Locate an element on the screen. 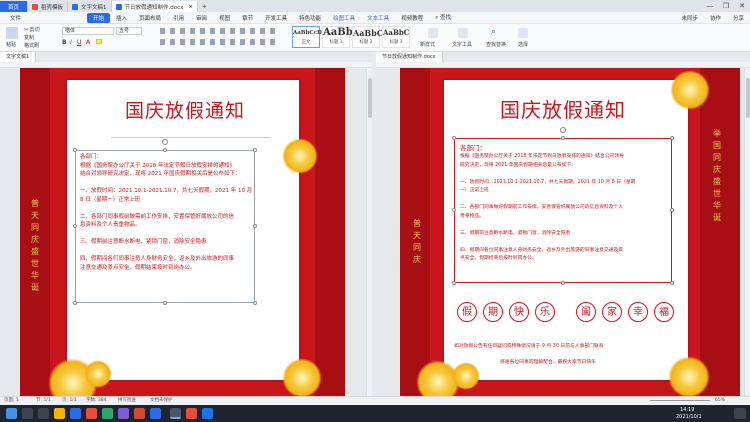 Image resolution: width=750 pixels, height=422 pixels. browser-icon is located at coordinates (75, 413).